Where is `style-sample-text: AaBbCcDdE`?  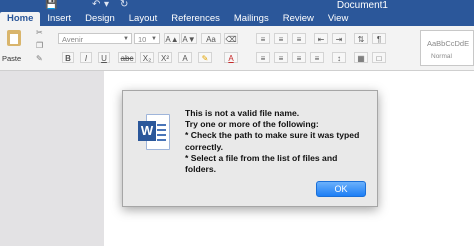 style-sample-text: AaBbCcDdE is located at coordinates (448, 43).